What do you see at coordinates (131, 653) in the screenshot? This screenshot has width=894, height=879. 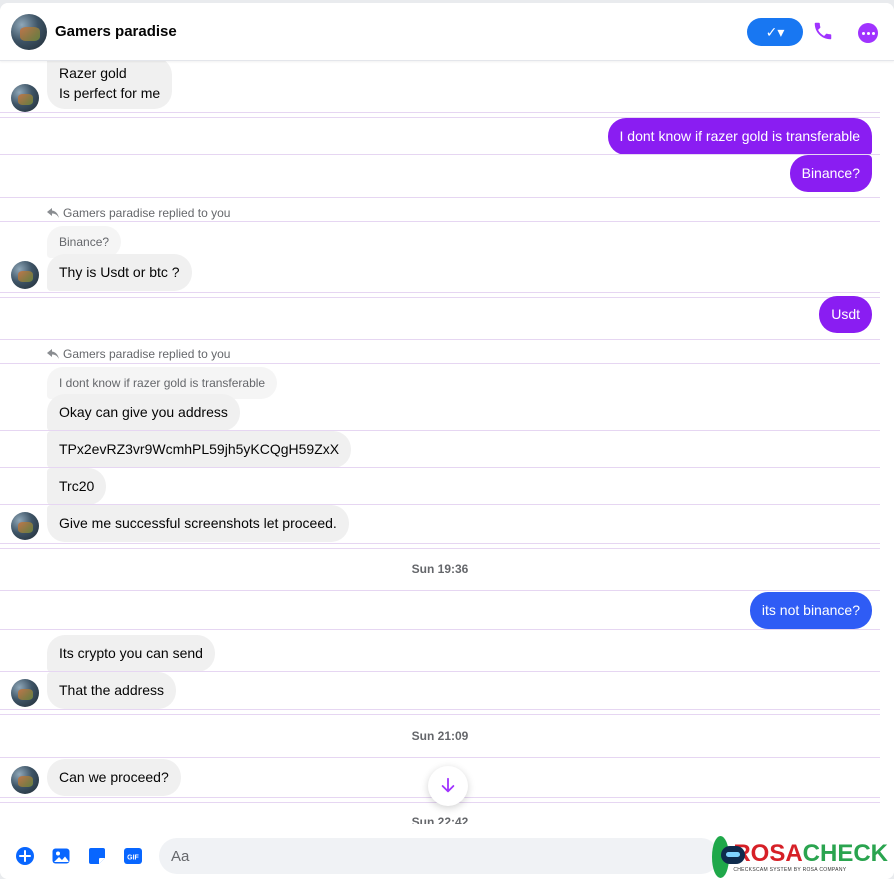 I see `incoming-message: Its crypto you can send` at bounding box center [131, 653].